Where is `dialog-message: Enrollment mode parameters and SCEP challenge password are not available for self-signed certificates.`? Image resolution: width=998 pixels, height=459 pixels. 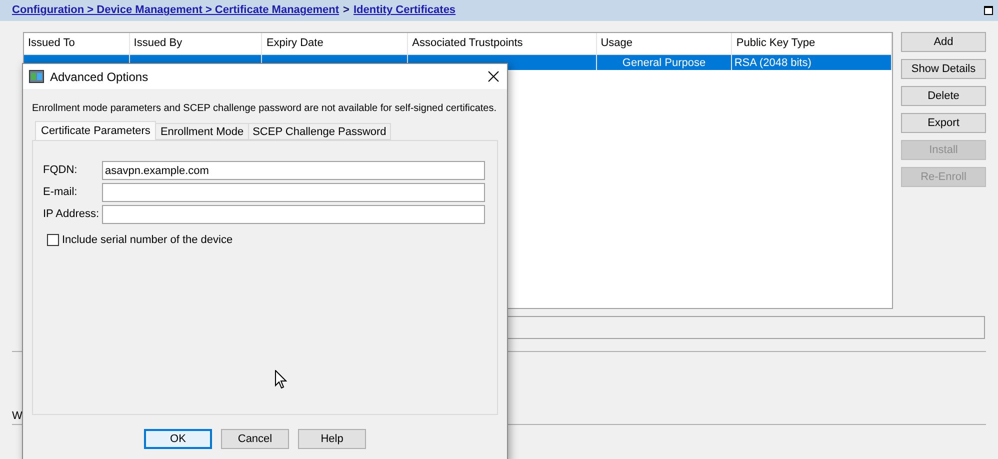 dialog-message: Enrollment mode parameters and SCEP challenge password are not available for self-signed certificates. is located at coordinates (264, 109).